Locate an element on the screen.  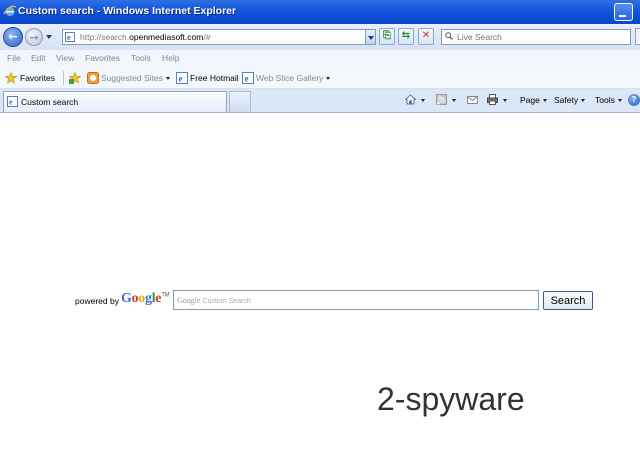
refresh-icon: ⇆ is located at coordinates (406, 35).